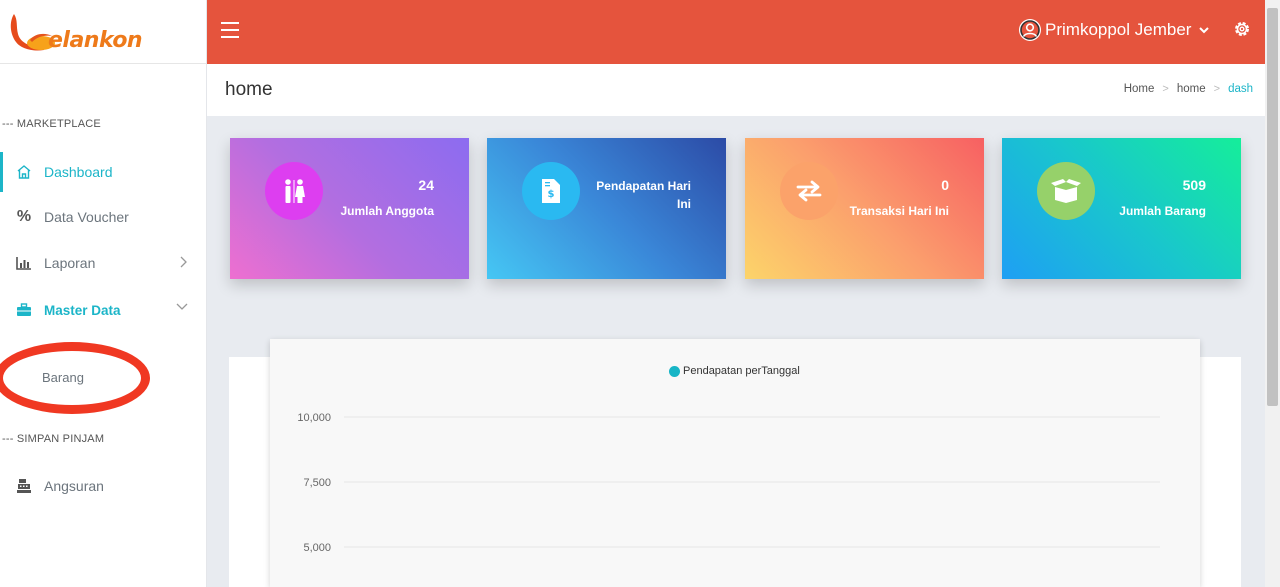 This screenshot has width=1280, height=587. I want to click on y-tick-label: 5,000, so click(317, 548).